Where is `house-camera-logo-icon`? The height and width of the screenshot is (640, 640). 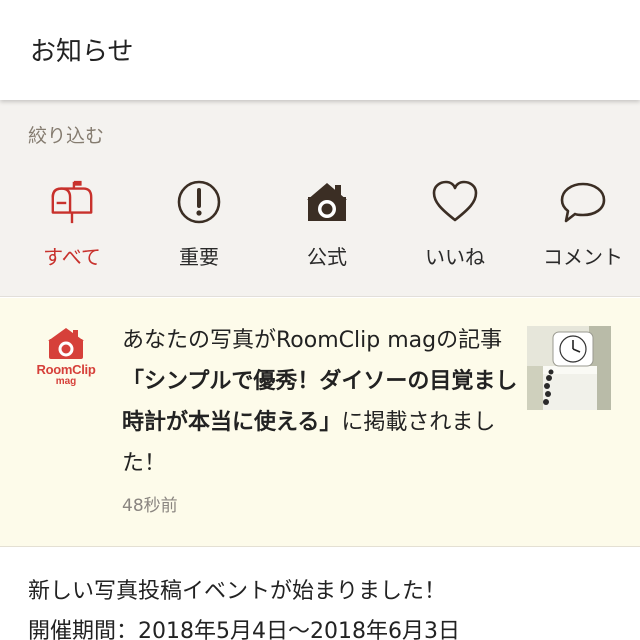 house-camera-logo-icon is located at coordinates (66, 343).